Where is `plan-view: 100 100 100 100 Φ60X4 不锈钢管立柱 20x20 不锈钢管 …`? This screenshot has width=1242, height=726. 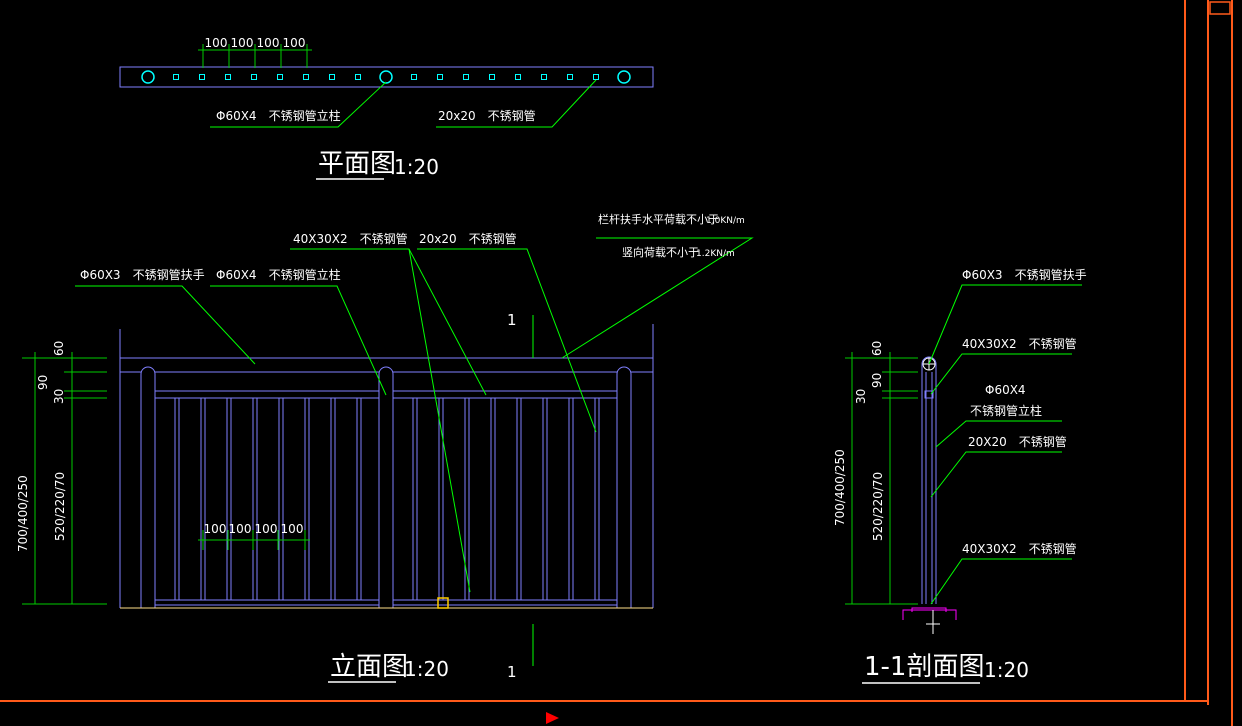
plan-view: 100 100 100 100 Φ60X4 不锈钢管立柱 20x20 不锈钢管 … is located at coordinates (386, 108).